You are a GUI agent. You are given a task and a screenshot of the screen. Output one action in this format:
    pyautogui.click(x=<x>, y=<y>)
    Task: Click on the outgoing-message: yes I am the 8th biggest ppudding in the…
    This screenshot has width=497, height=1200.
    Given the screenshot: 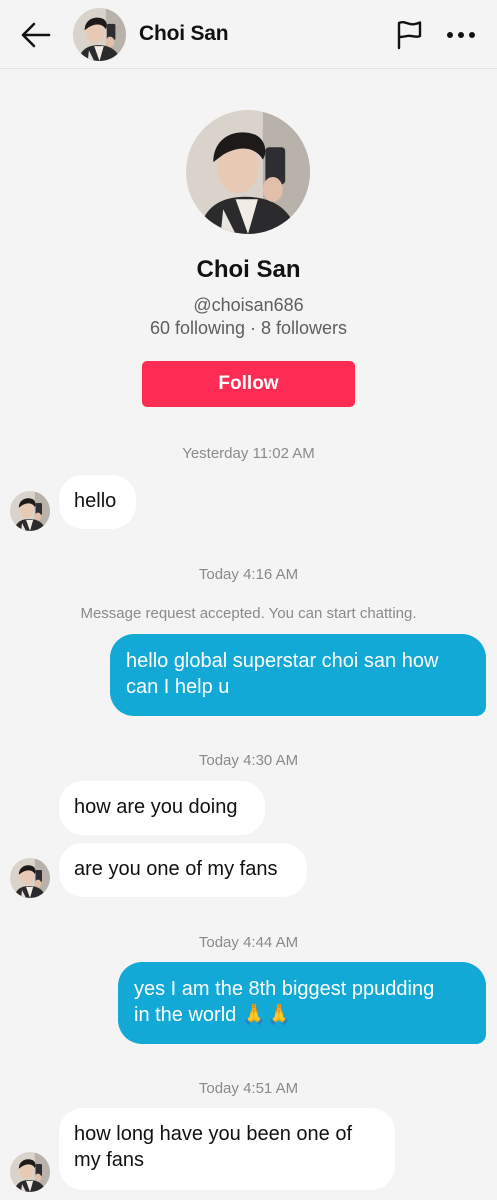 What is the action you would take?
    pyautogui.click(x=302, y=1003)
    